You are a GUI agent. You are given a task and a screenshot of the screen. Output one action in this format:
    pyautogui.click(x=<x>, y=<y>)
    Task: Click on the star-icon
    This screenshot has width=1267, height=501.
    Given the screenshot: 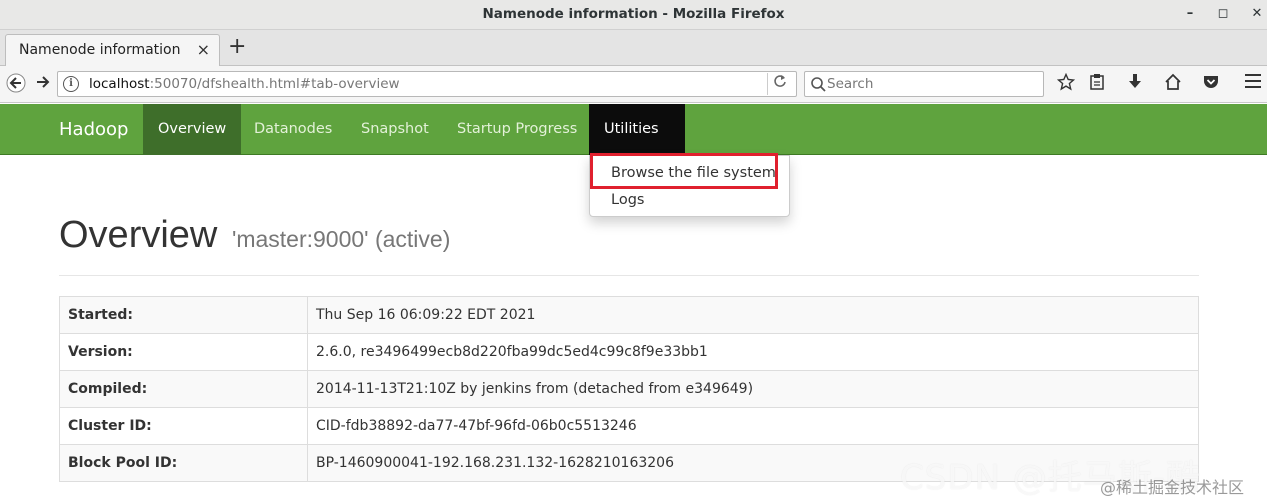 What is the action you would take?
    pyautogui.click(x=1066, y=81)
    